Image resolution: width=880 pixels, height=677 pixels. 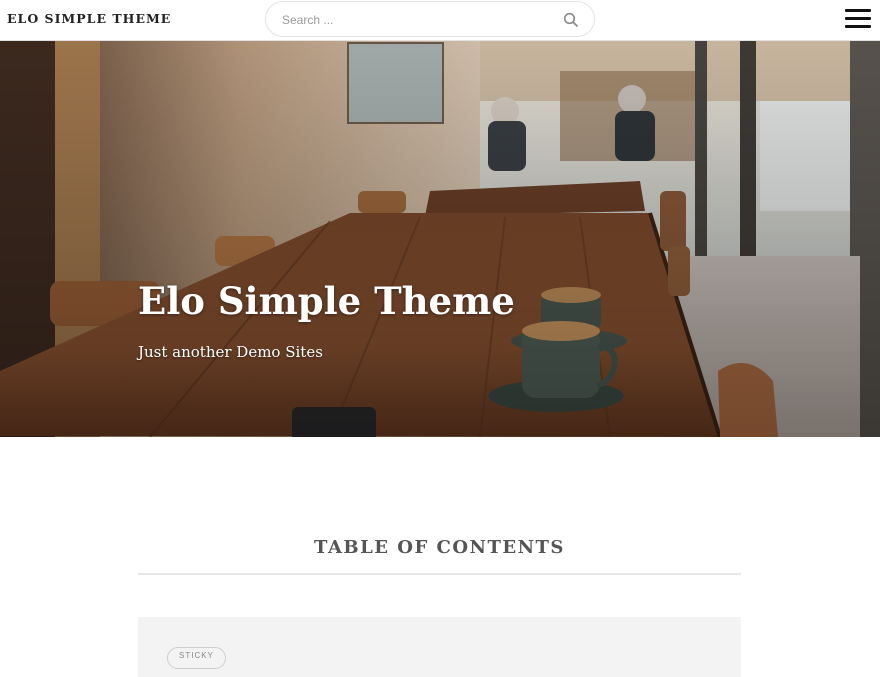 I want to click on search-icon, so click(x=571, y=20).